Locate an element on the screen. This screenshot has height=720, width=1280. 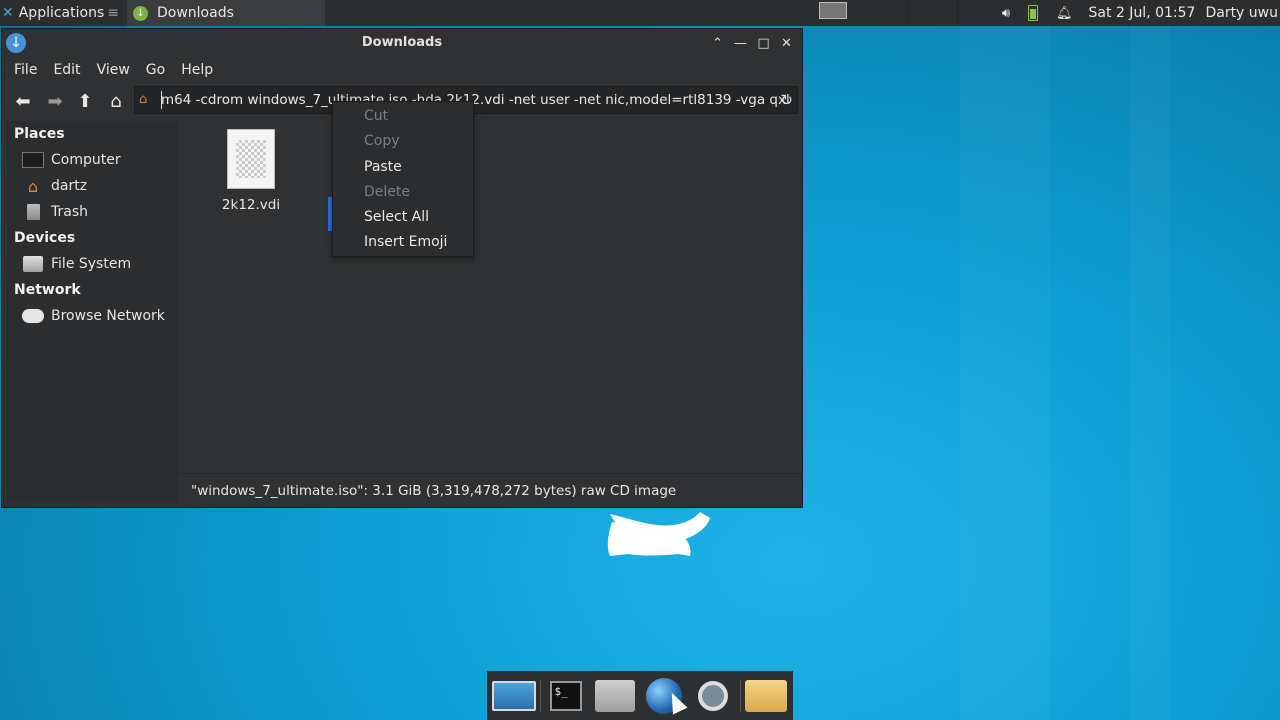
notification-bell-icon: 🔔︎ is located at coordinates (1064, 13).